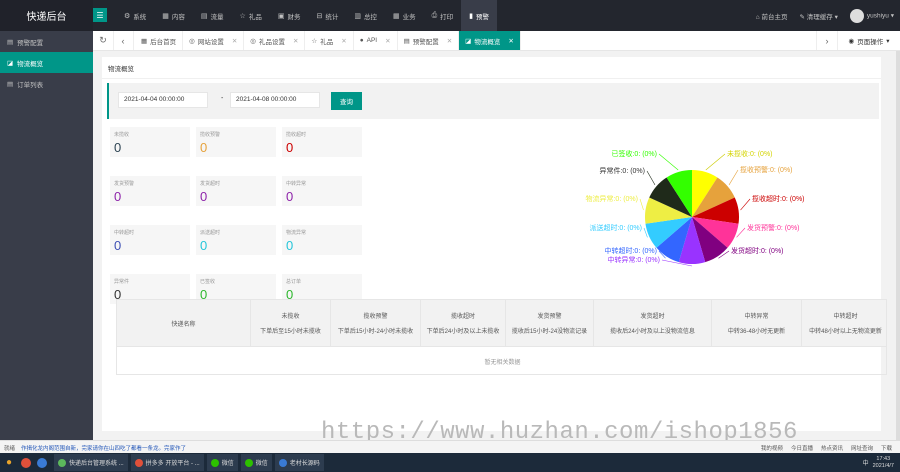 This screenshot has height=472, width=900. Describe the element at coordinates (251, 15) in the screenshot. I see `topnav-item: ☆ 礼品` at that location.